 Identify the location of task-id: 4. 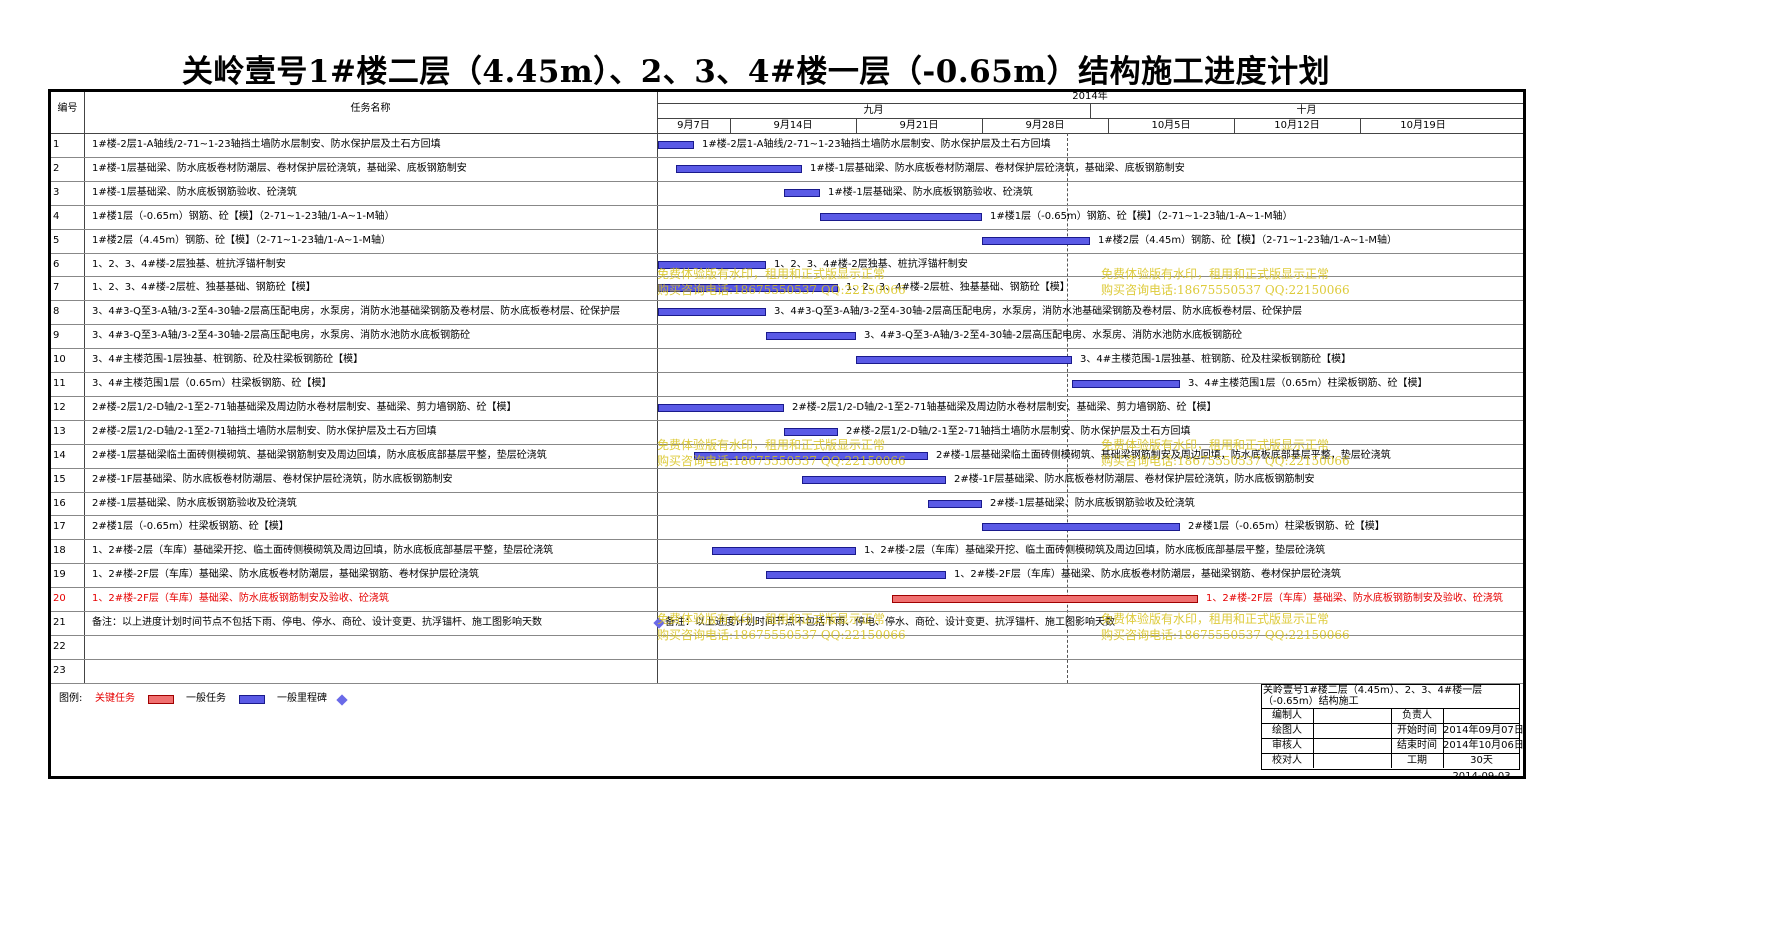
(56, 216).